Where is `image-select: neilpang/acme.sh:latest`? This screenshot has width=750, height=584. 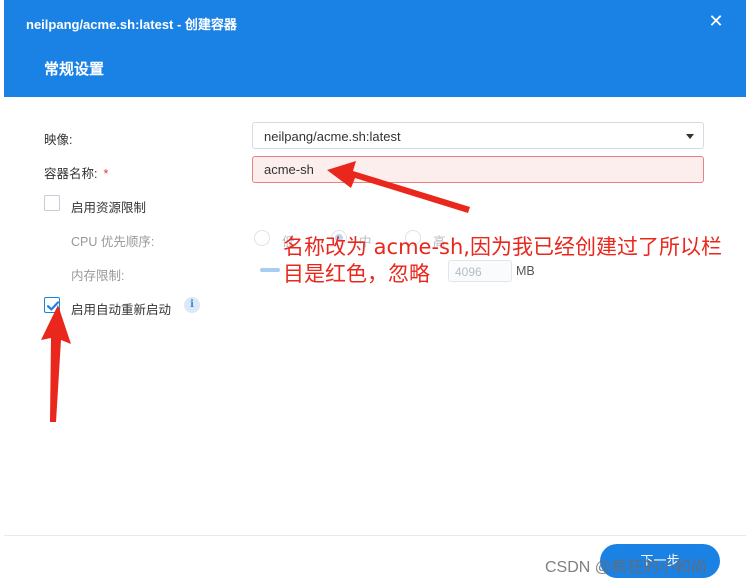 image-select: neilpang/acme.sh:latest is located at coordinates (478, 135).